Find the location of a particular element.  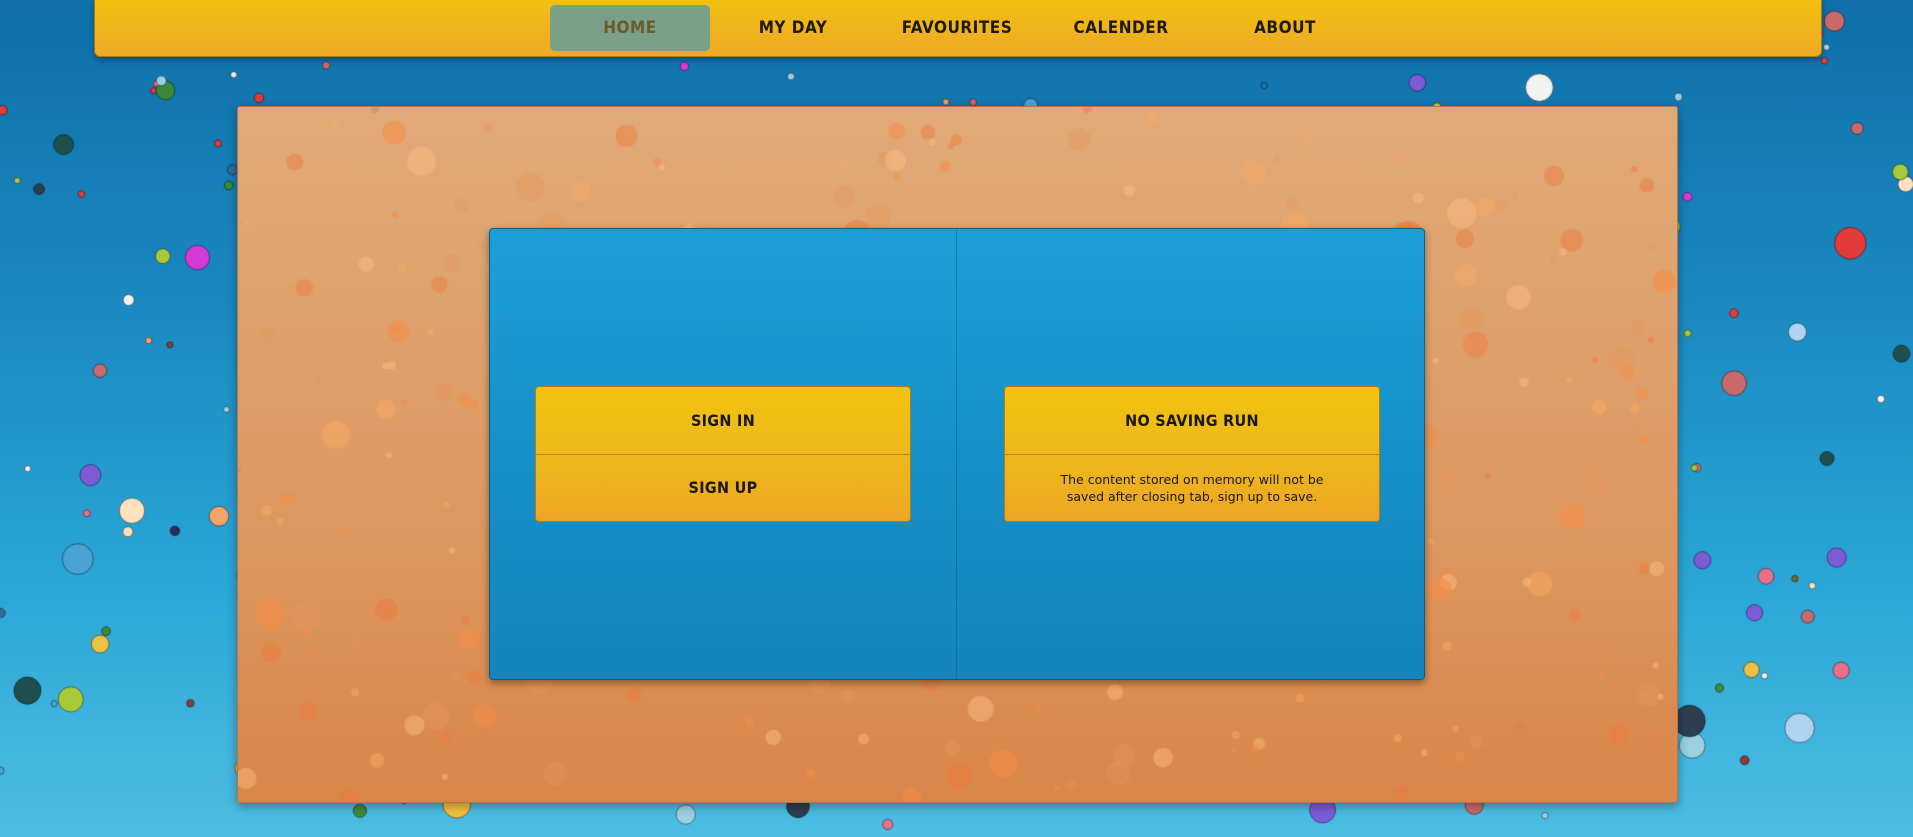

no-saving-run-button: NO SAVING RUN is located at coordinates (1192, 421).